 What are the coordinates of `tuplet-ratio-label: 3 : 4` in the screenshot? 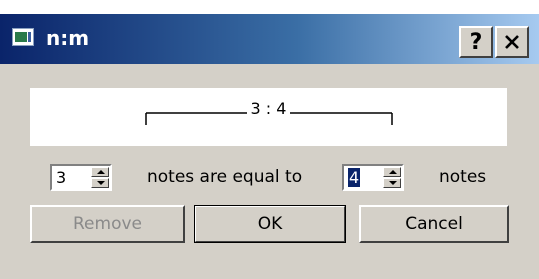 It's located at (268, 108).